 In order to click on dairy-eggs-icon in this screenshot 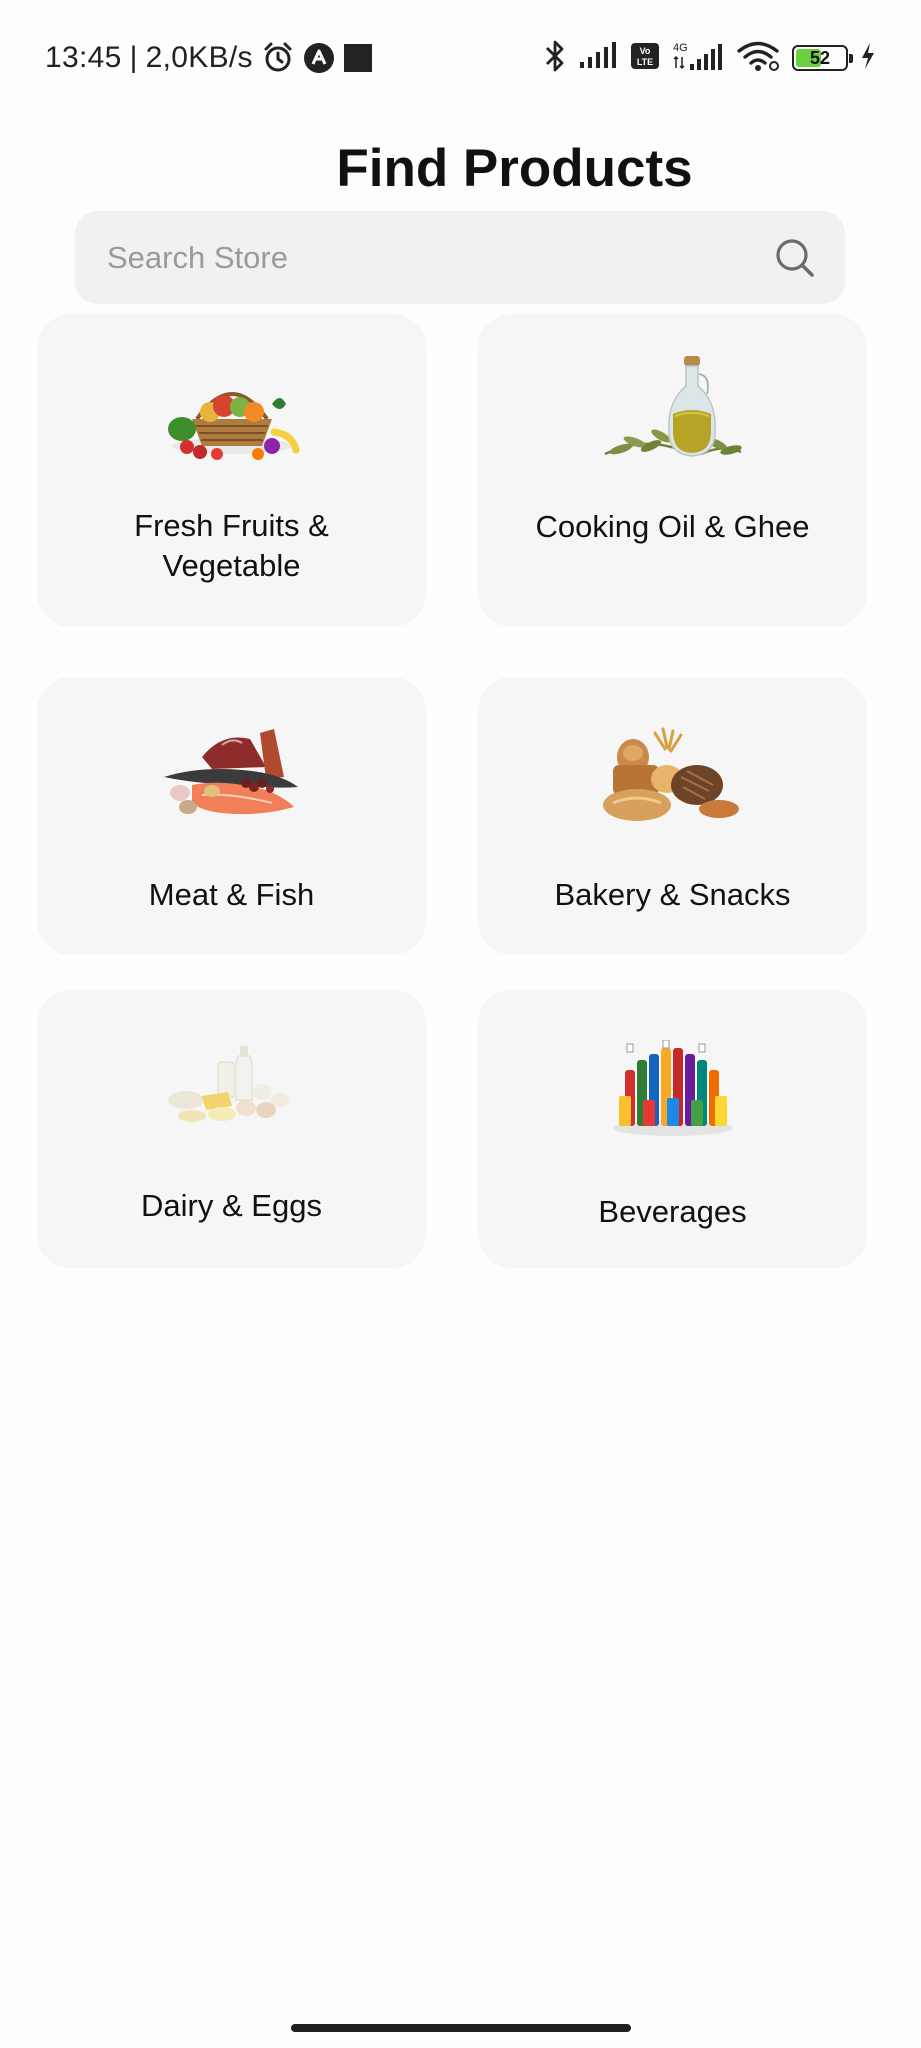, I will do `click(232, 1087)`.